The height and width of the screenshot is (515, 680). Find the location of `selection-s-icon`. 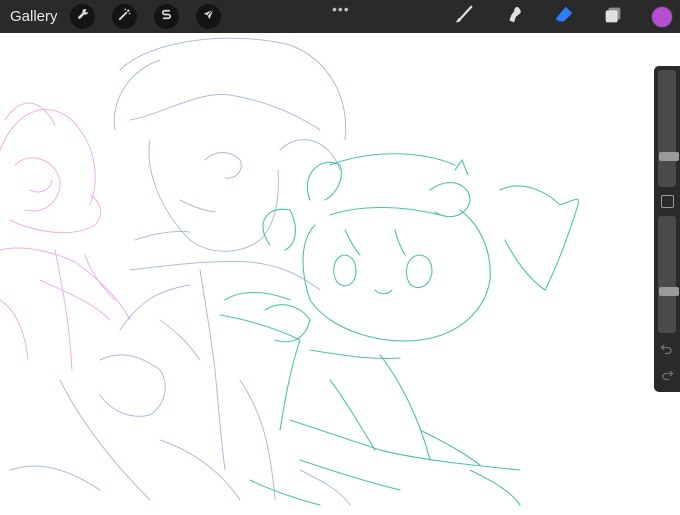

selection-s-icon is located at coordinates (166, 17).